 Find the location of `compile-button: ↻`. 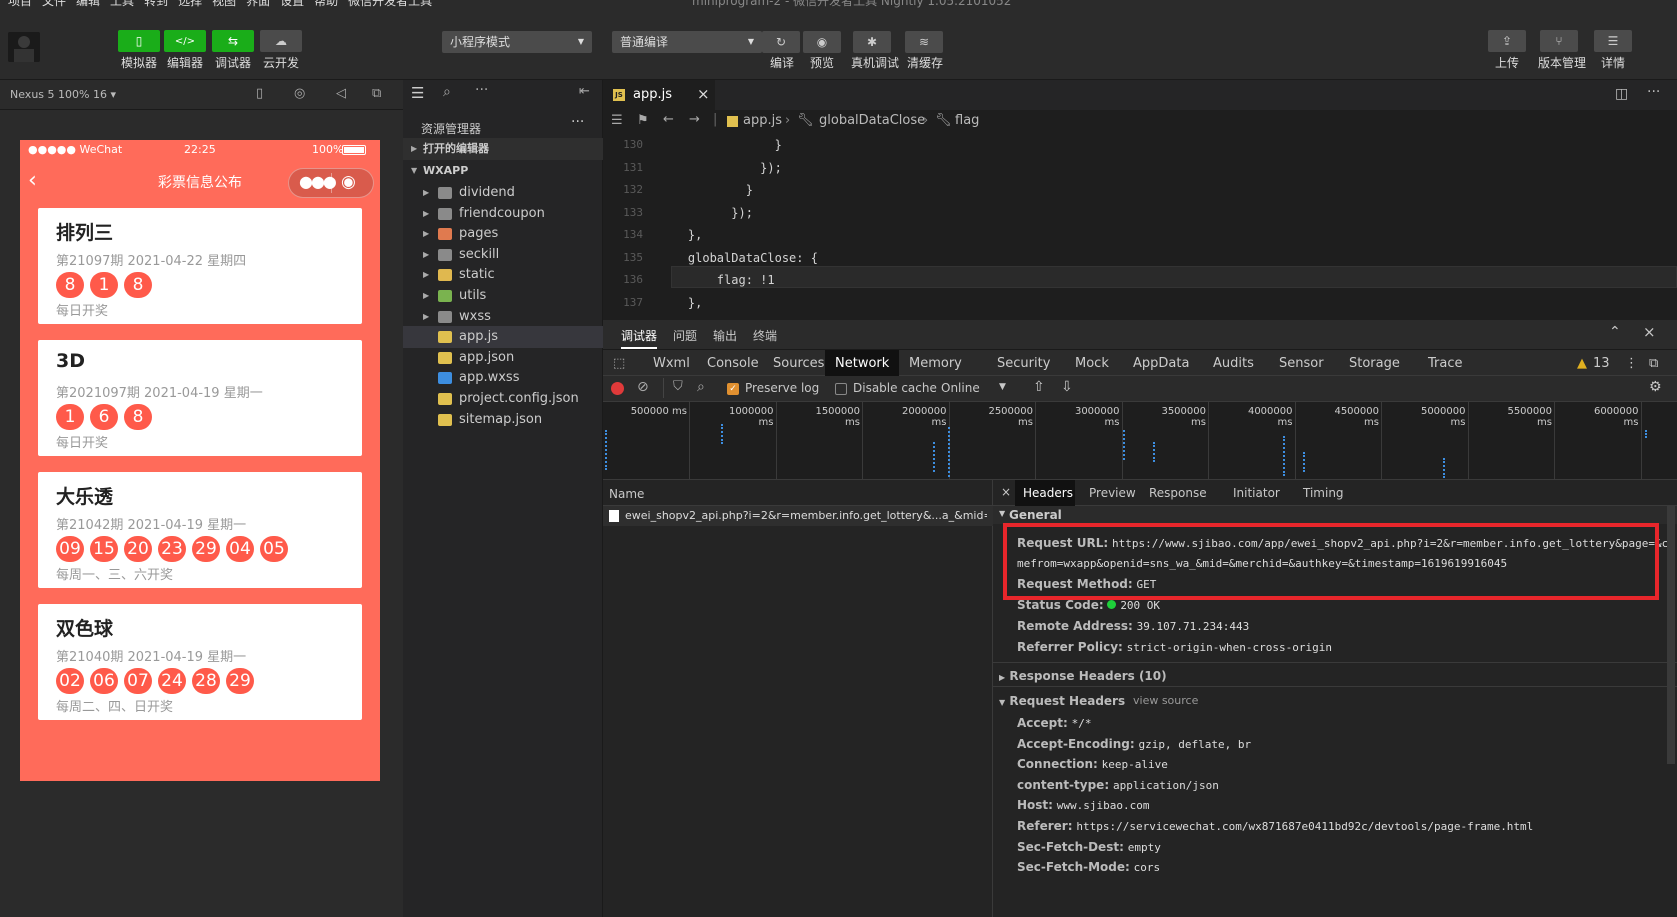

compile-button: ↻ is located at coordinates (781, 42).